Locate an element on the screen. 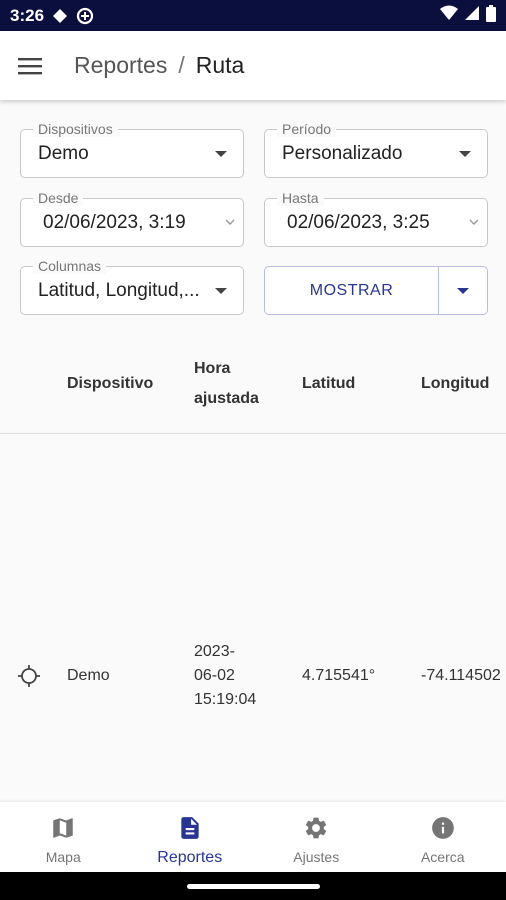  document-icon is located at coordinates (190, 830).